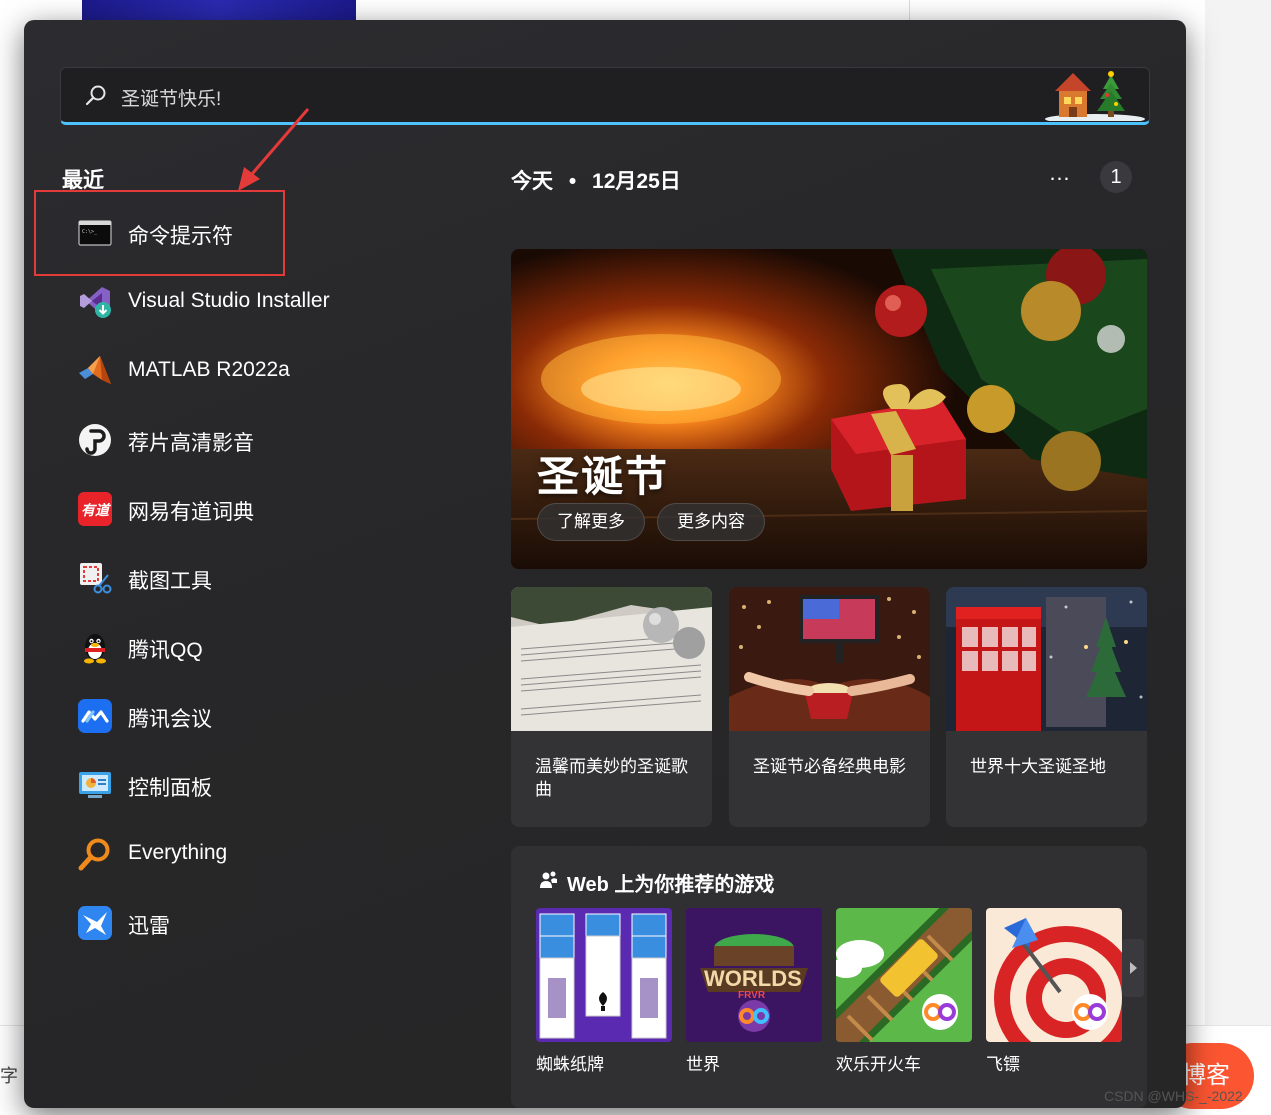 The width and height of the screenshot is (1271, 1115). I want to click on christmas-house-tree-icon, so click(1095, 96).